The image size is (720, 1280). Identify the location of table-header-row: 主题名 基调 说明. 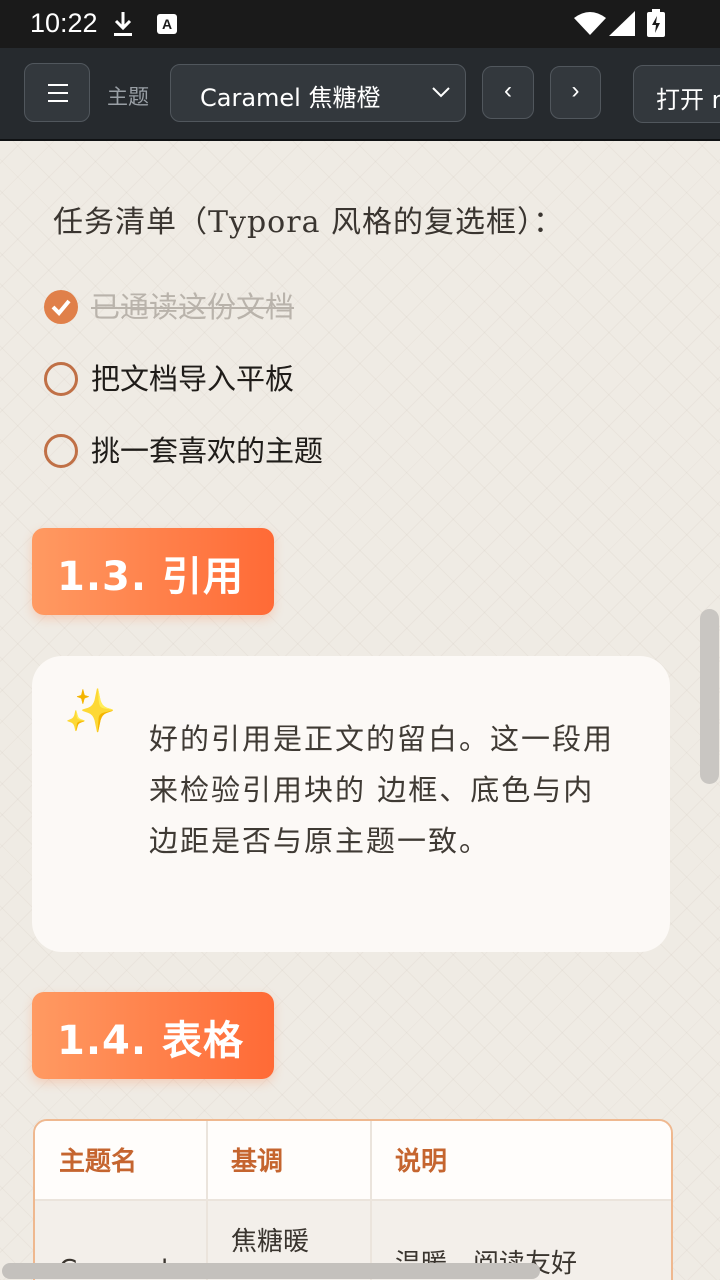
(353, 1160).